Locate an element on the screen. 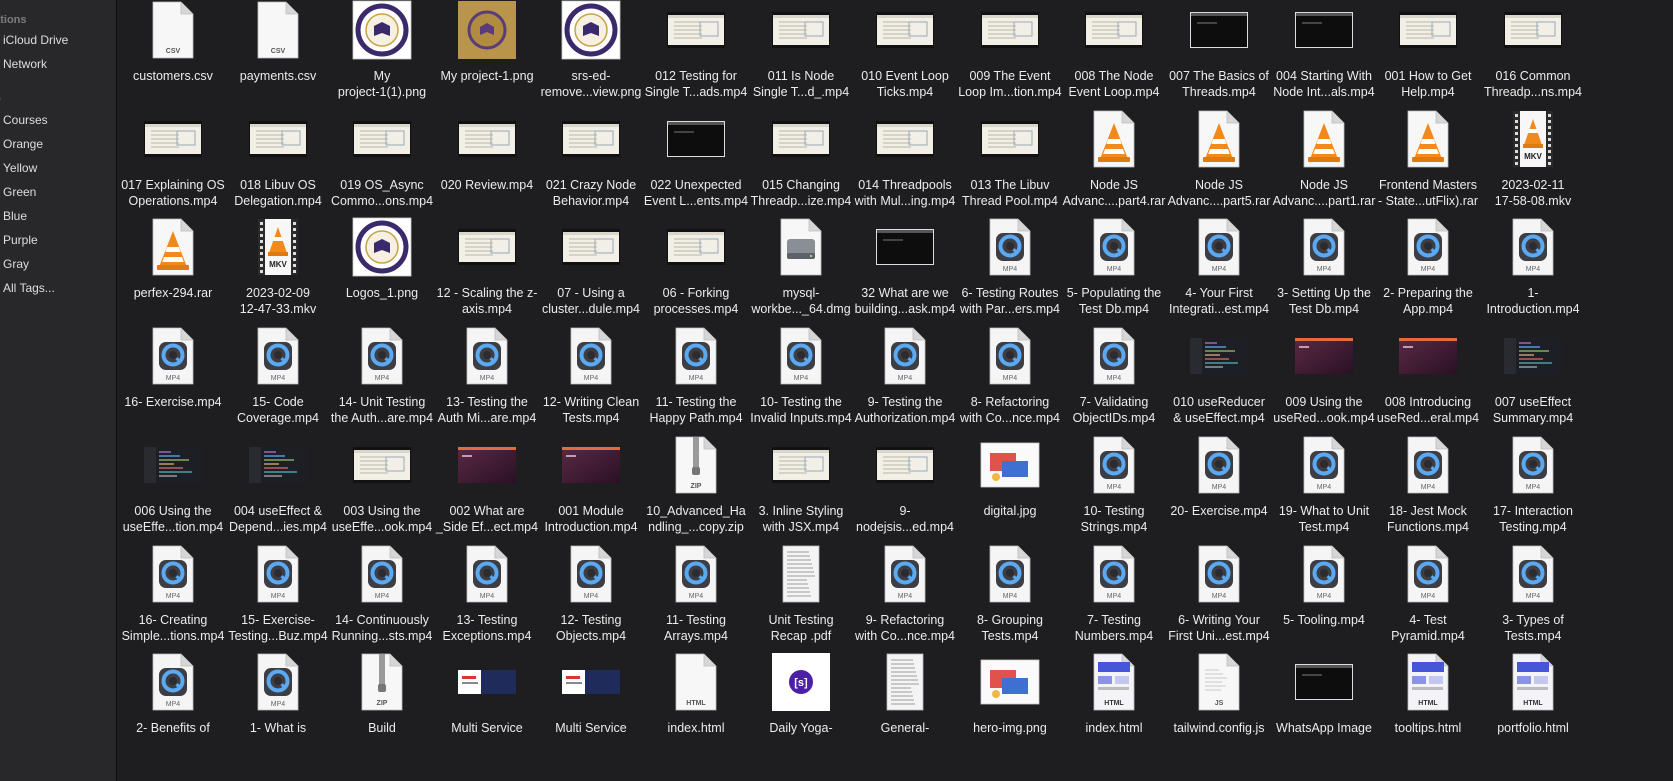 This screenshot has width=1673, height=781. file-name: General- is located at coordinates (905, 728).